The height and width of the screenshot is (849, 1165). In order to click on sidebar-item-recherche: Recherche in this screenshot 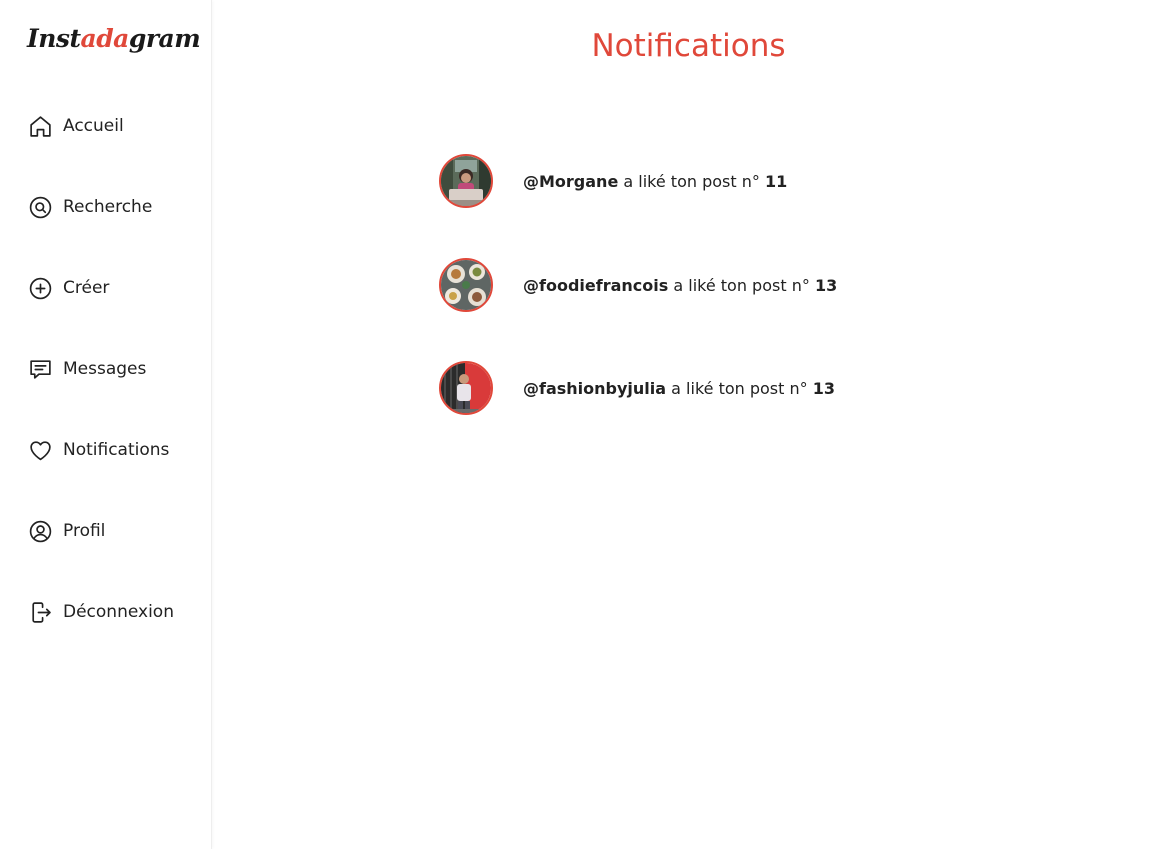, I will do `click(89, 207)`.